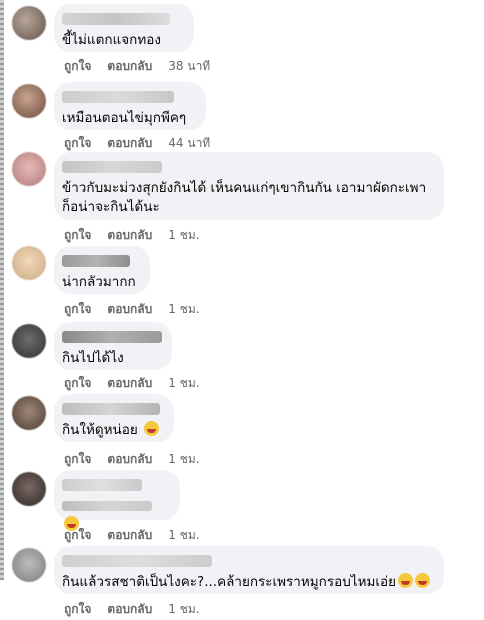 This screenshot has width=484, height=620. What do you see at coordinates (93, 358) in the screenshot?
I see `comment-text: กินไปได้ไง` at bounding box center [93, 358].